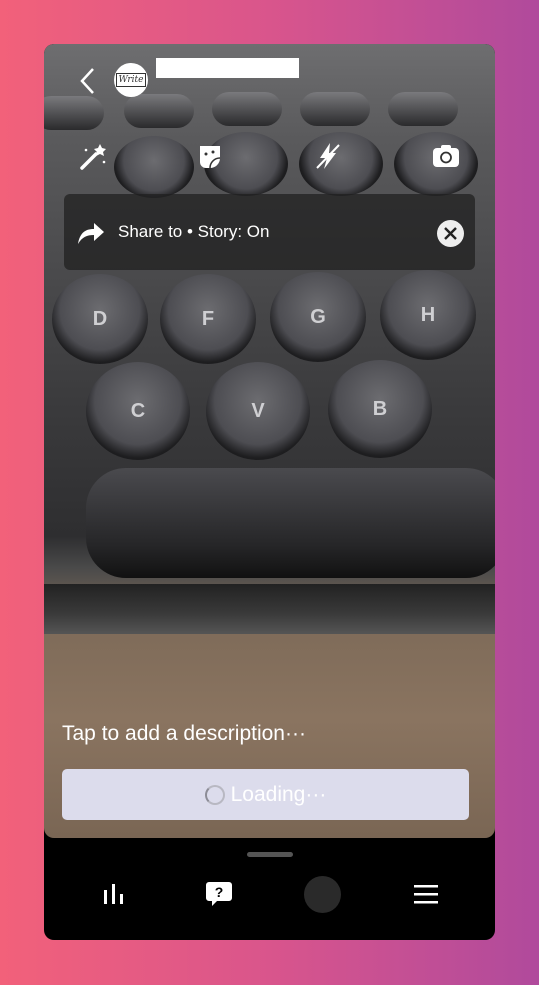 Image resolution: width=539 pixels, height=985 pixels. I want to click on share-label: Share to • Story: On, so click(194, 231).